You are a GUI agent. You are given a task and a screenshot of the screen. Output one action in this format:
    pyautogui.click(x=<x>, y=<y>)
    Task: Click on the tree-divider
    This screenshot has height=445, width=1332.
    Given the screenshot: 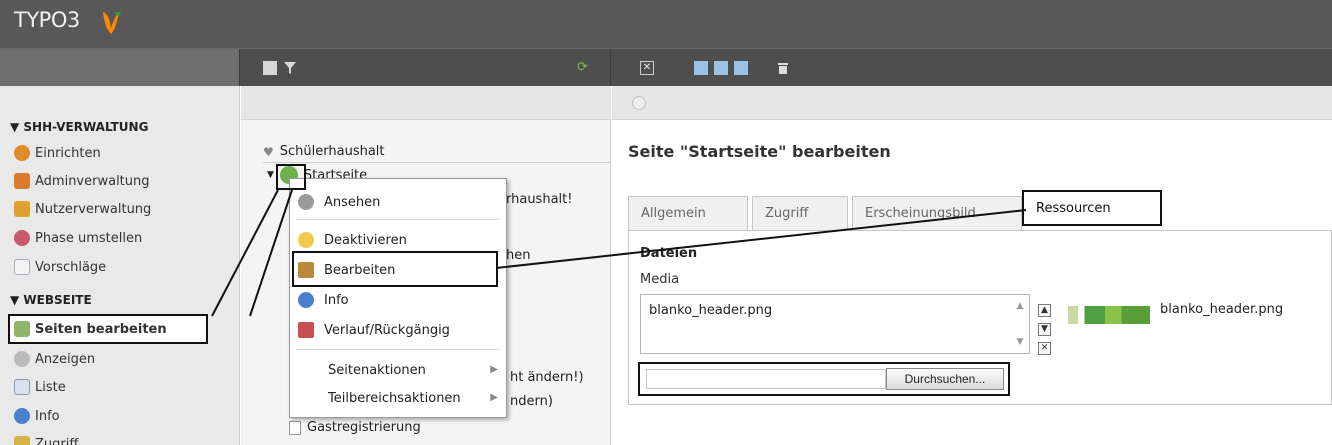 What is the action you would take?
    pyautogui.click(x=437, y=162)
    